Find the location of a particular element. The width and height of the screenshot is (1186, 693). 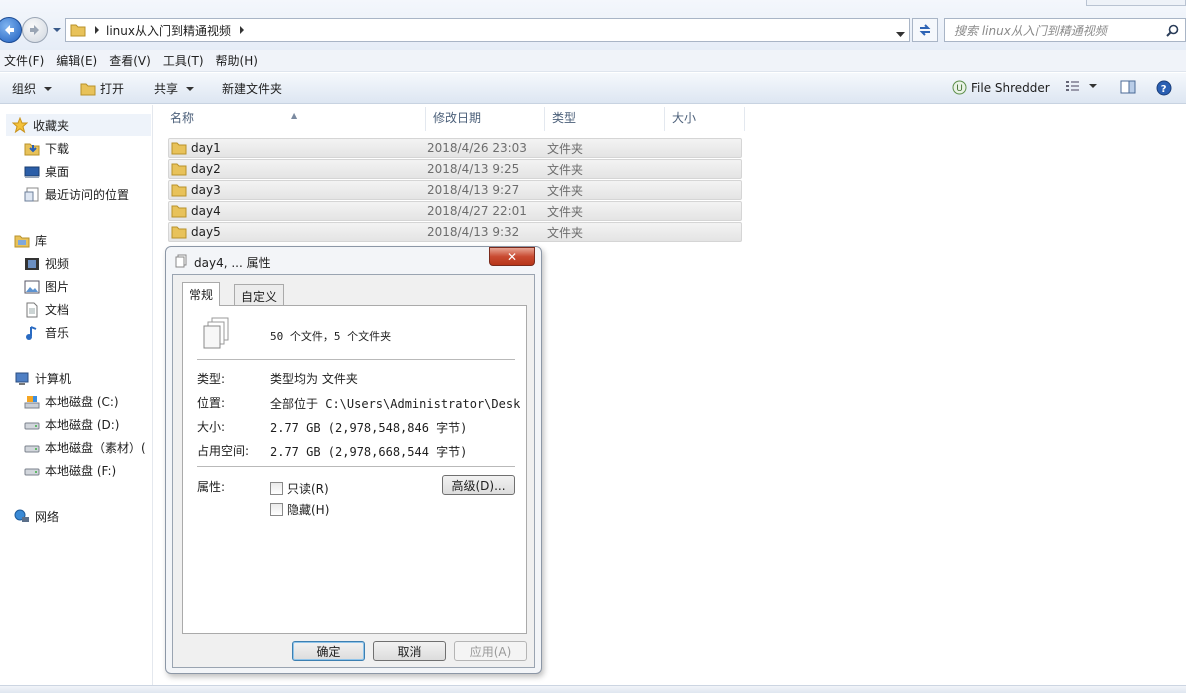

dialog-title: day4, ... 属性 is located at coordinates (232, 263).